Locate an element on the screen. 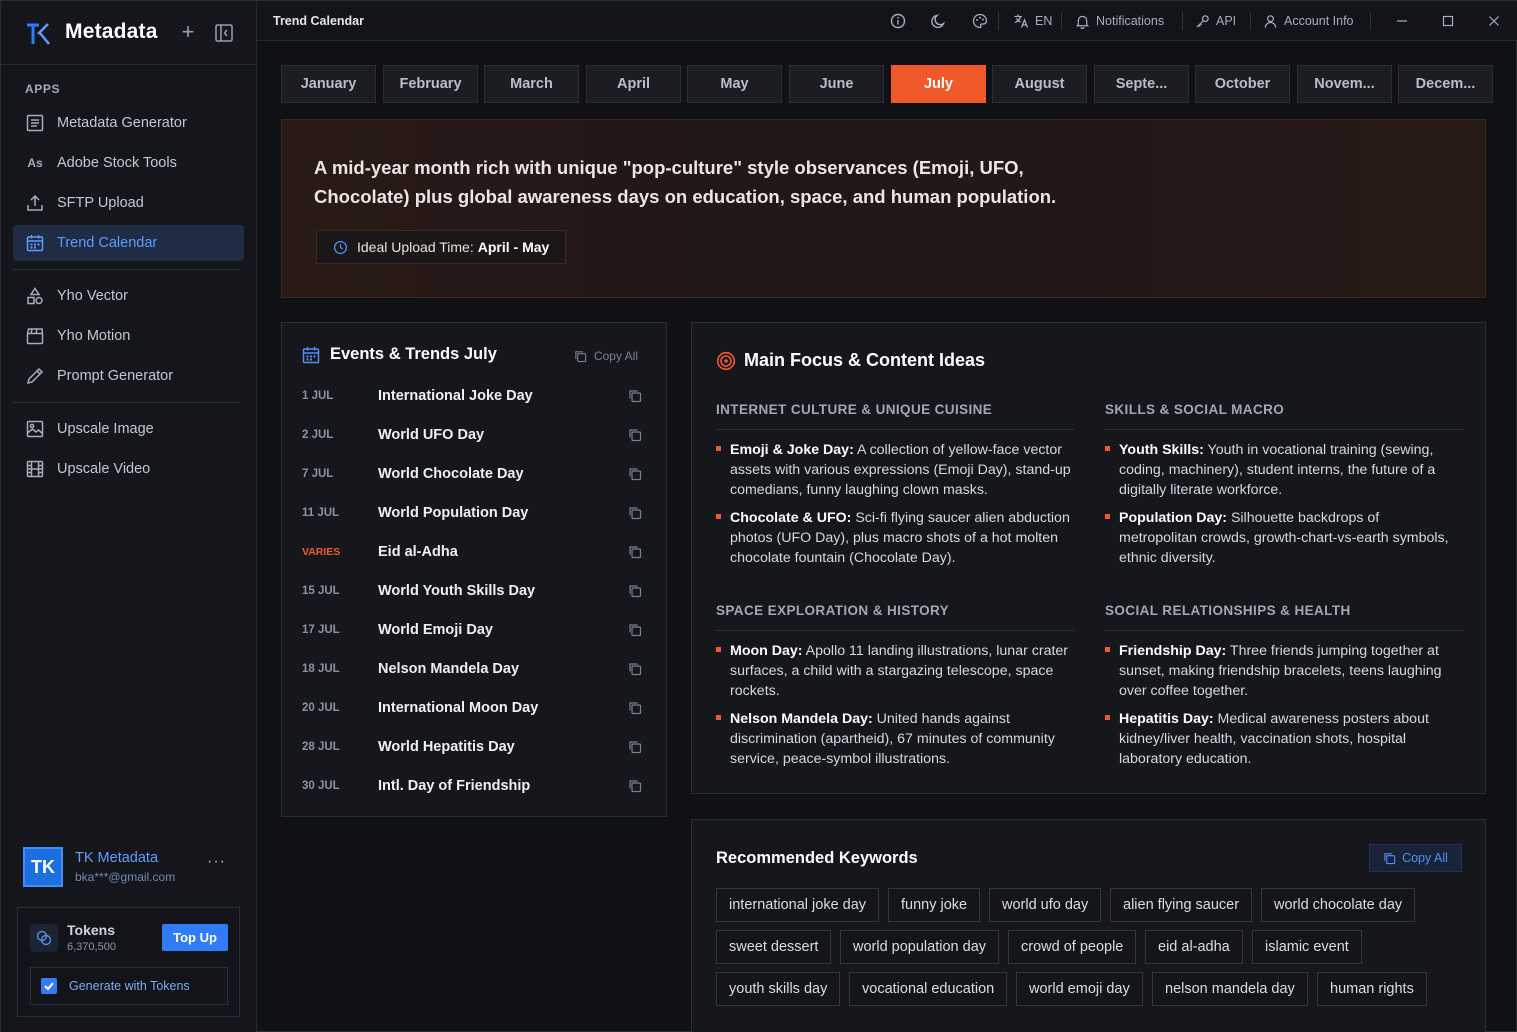  maximize-icon is located at coordinates (1451, 21).